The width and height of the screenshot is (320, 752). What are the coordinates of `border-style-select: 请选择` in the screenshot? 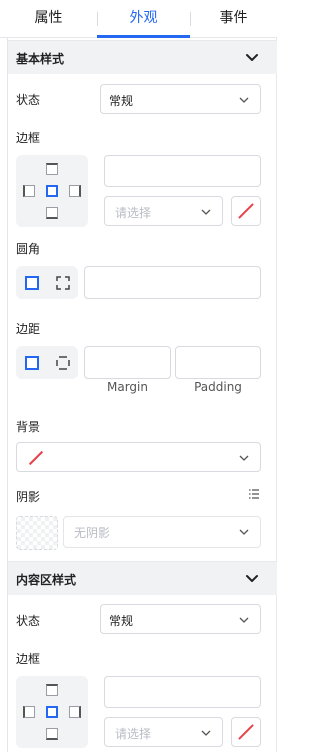 It's located at (163, 211).